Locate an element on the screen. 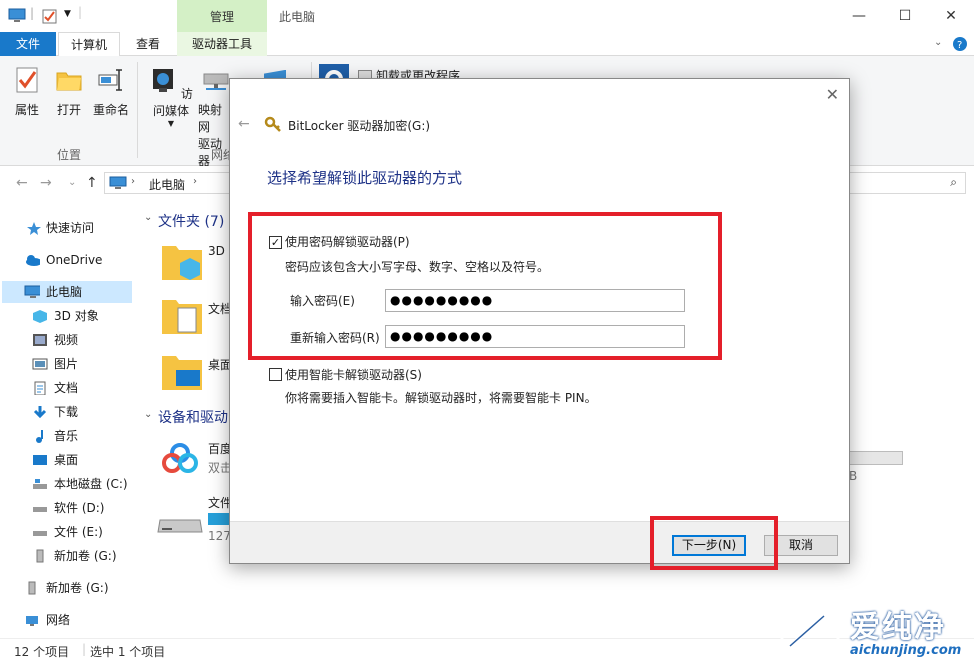  item-count: 12 个项目 is located at coordinates (42, 652).